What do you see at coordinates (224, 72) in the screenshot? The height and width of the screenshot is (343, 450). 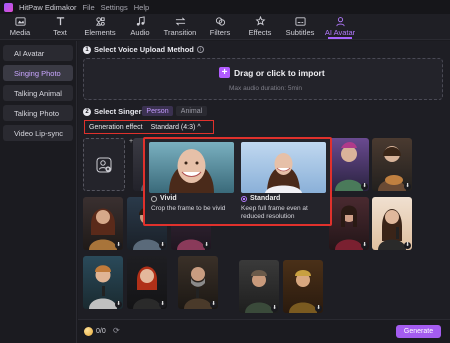 I see `plus-icon: +` at bounding box center [224, 72].